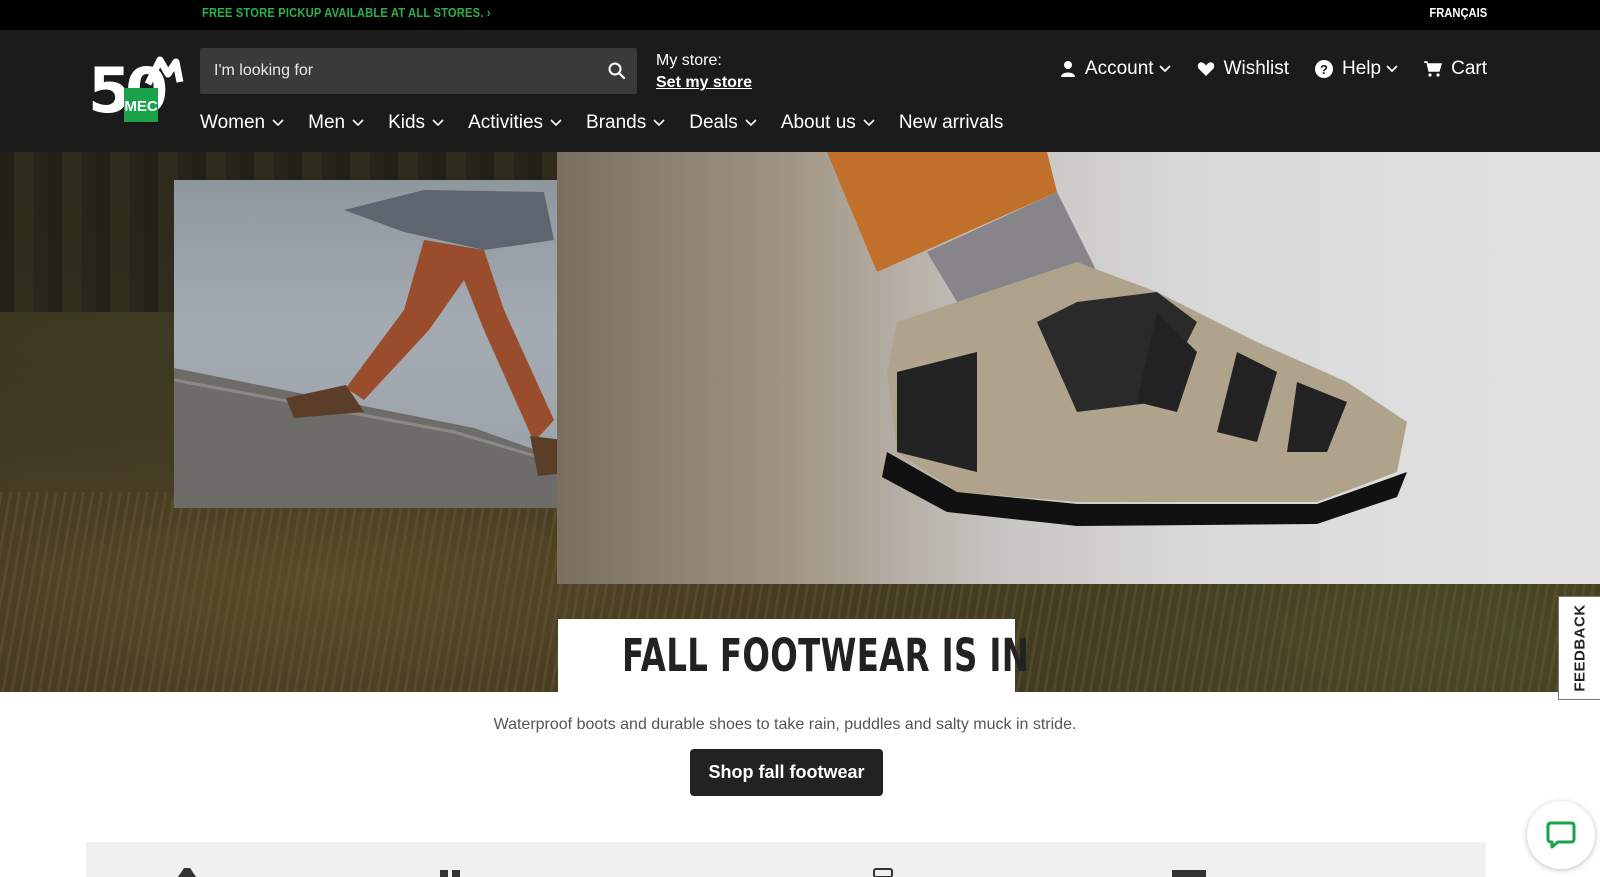 The width and height of the screenshot is (1600, 877). Describe the element at coordinates (786, 859) in the screenshot. I see `benefits-strip` at that location.